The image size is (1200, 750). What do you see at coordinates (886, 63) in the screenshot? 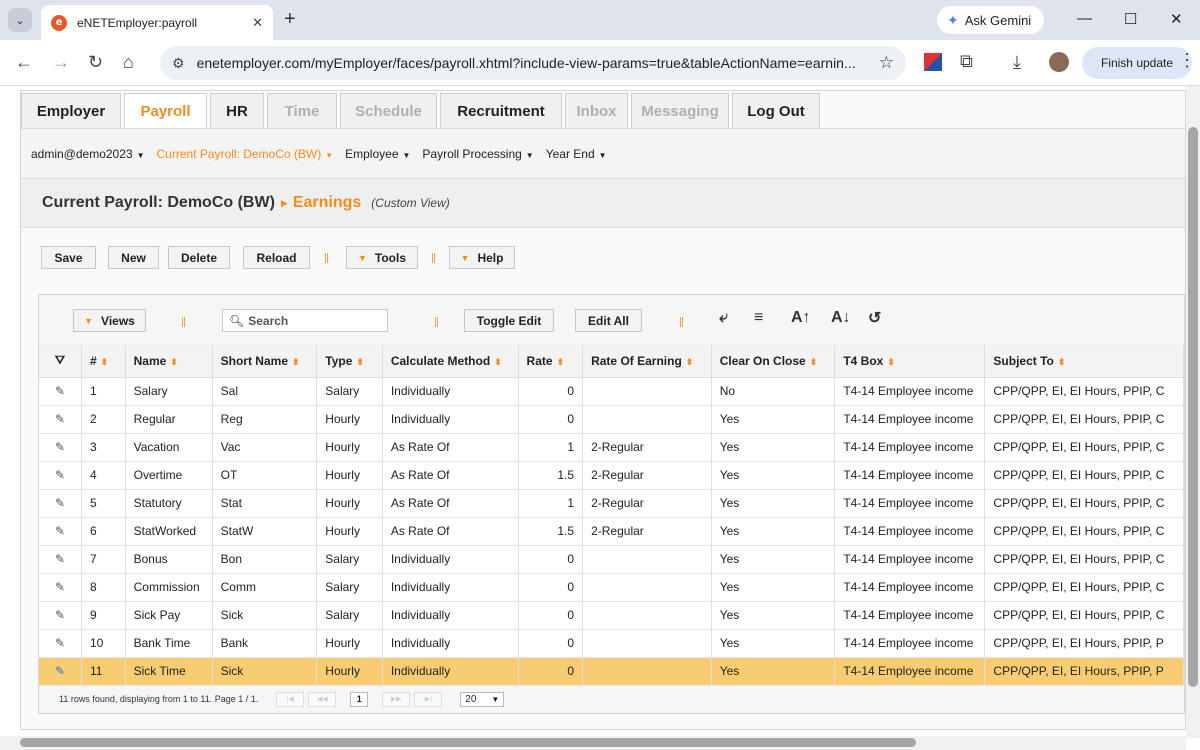
I see `bookmark-star-icon: ☆` at bounding box center [886, 63].